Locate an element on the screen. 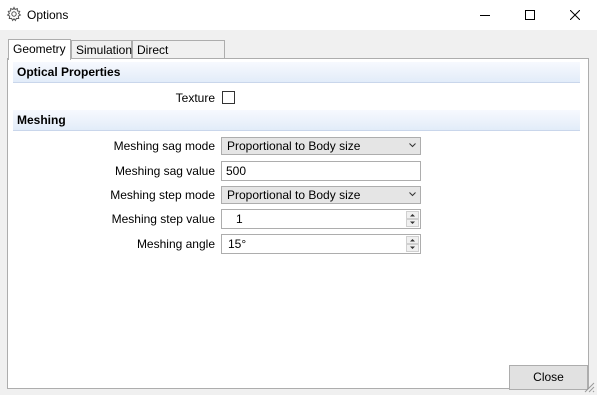 The height and width of the screenshot is (395, 597). tab-label: Geometry is located at coordinates (39, 49).